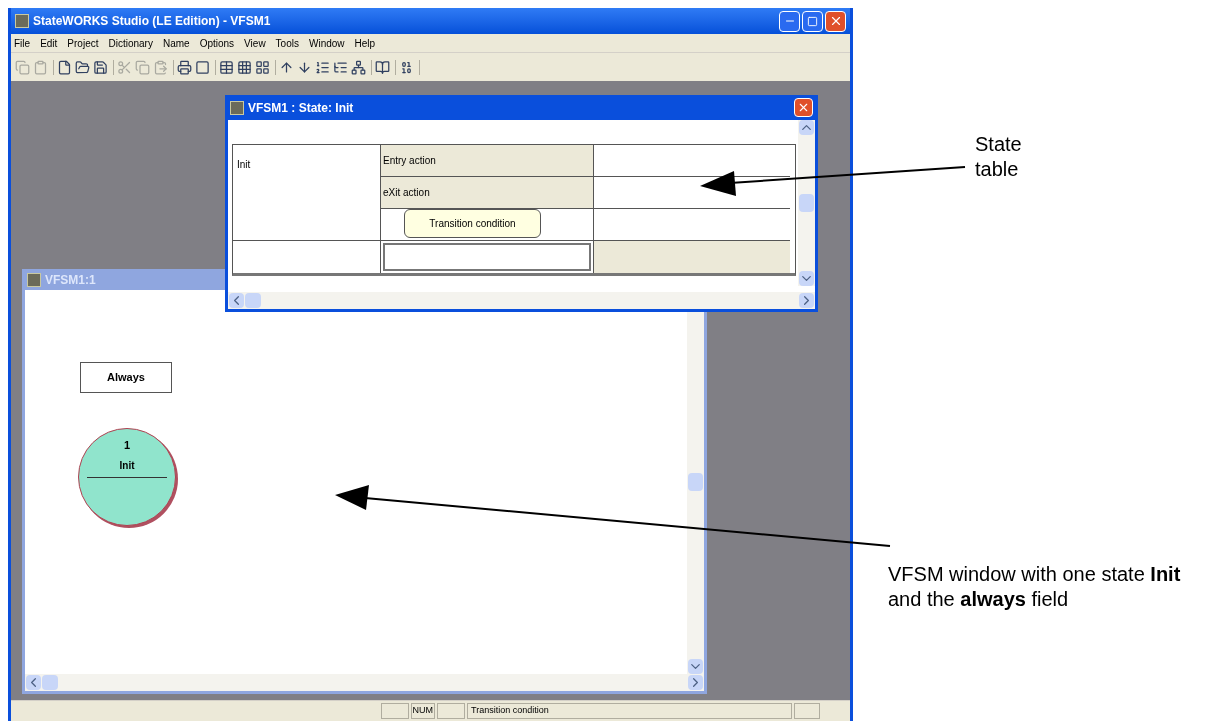 This screenshot has height=721, width=1210. What do you see at coordinates (202, 67) in the screenshot?
I see `square-icon` at bounding box center [202, 67].